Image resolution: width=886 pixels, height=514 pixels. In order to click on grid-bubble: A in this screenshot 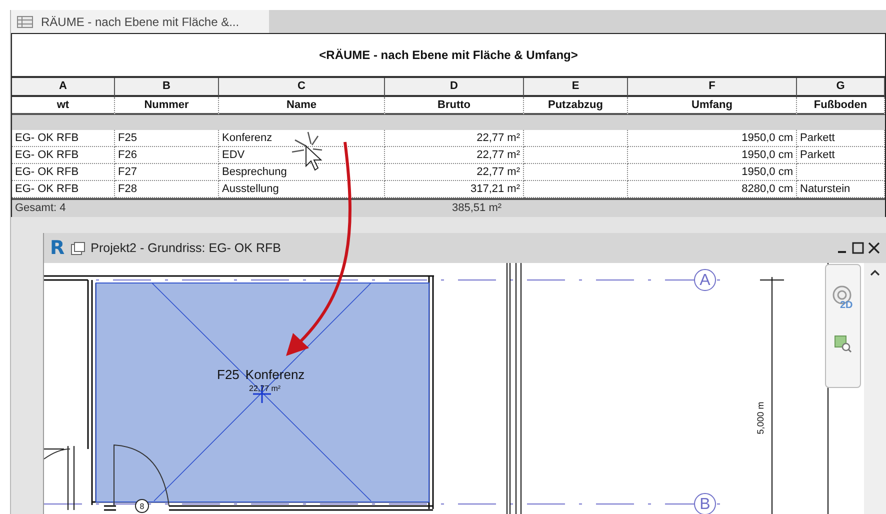, I will do `click(705, 280)`.